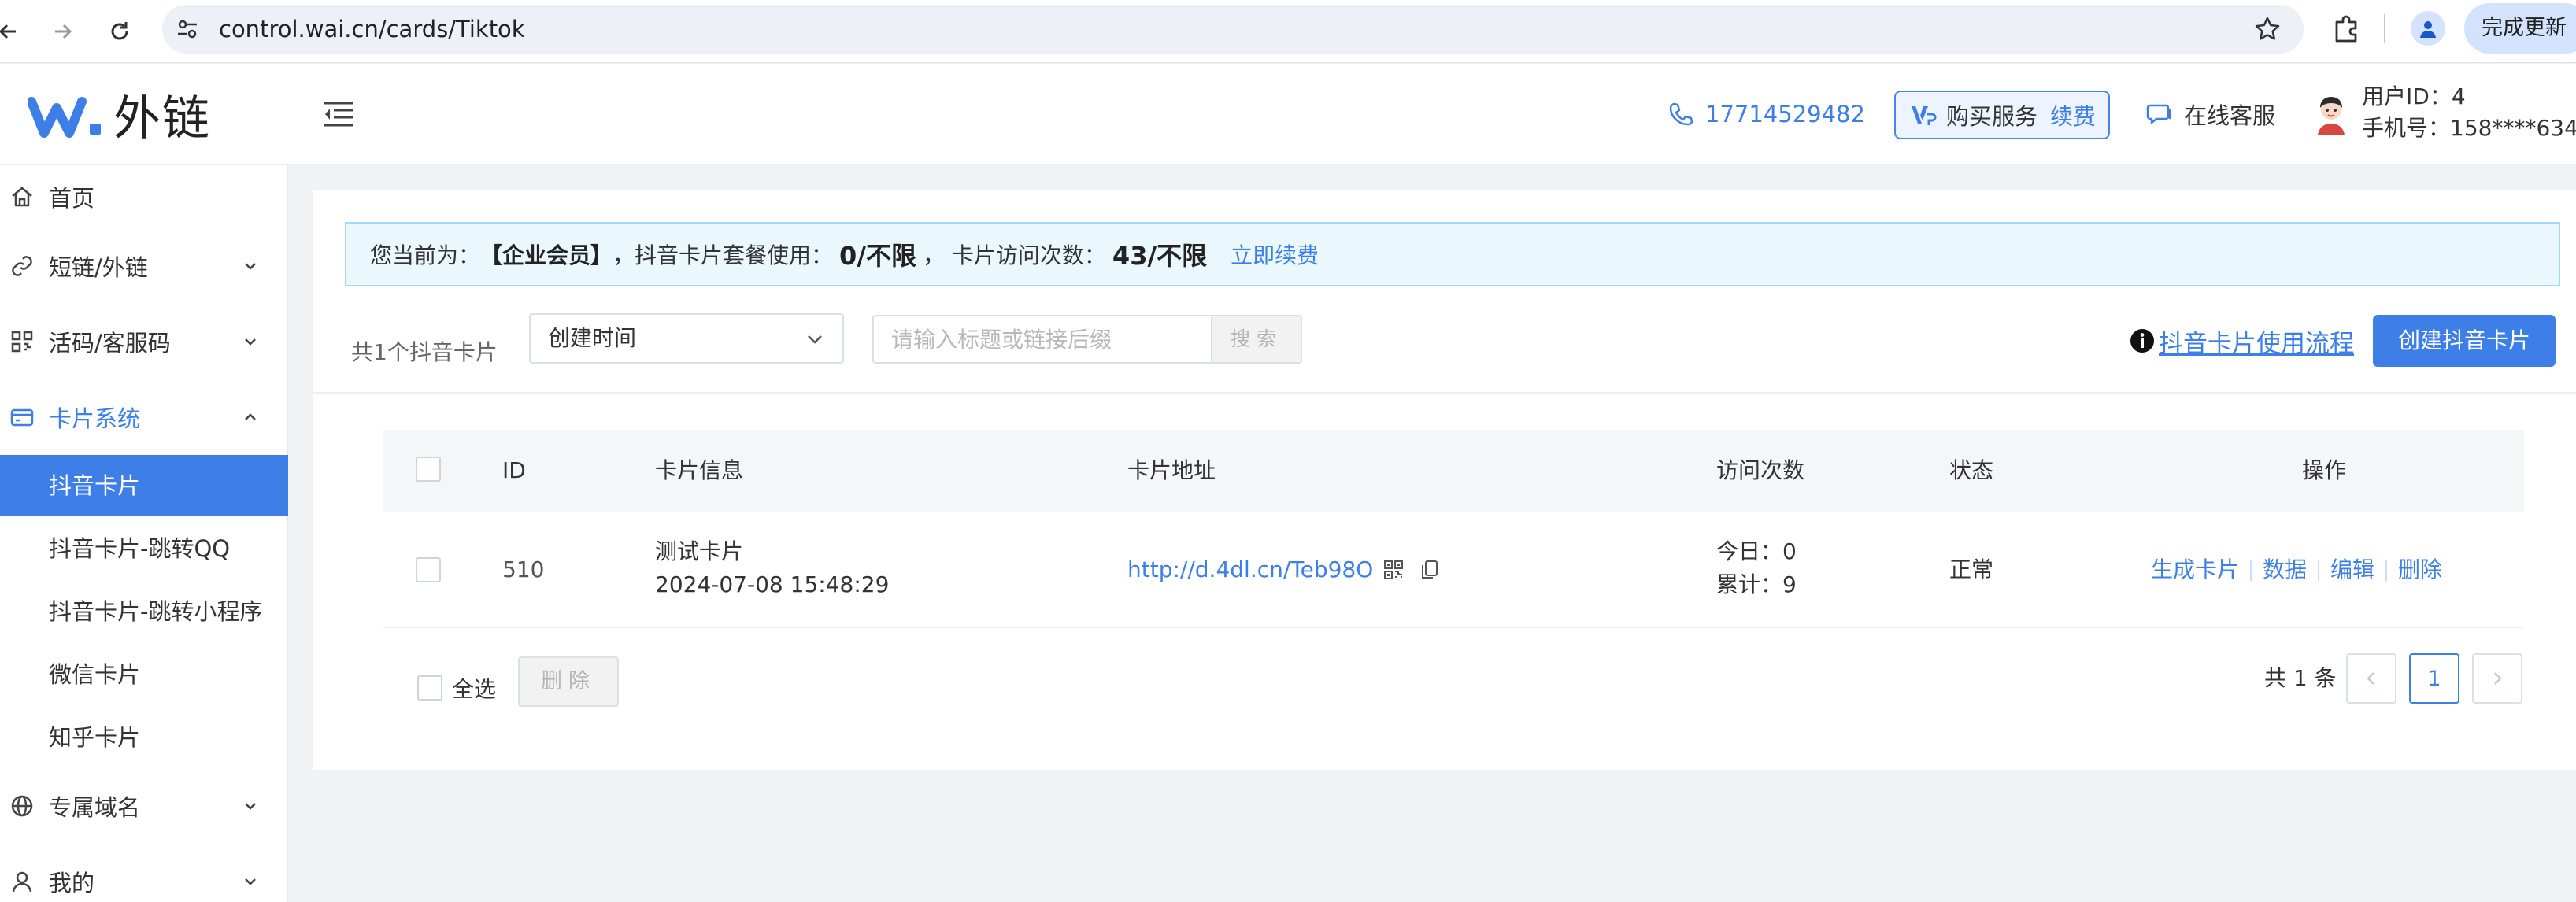  What do you see at coordinates (686, 338) in the screenshot?
I see `sort-select: 创建时间` at bounding box center [686, 338].